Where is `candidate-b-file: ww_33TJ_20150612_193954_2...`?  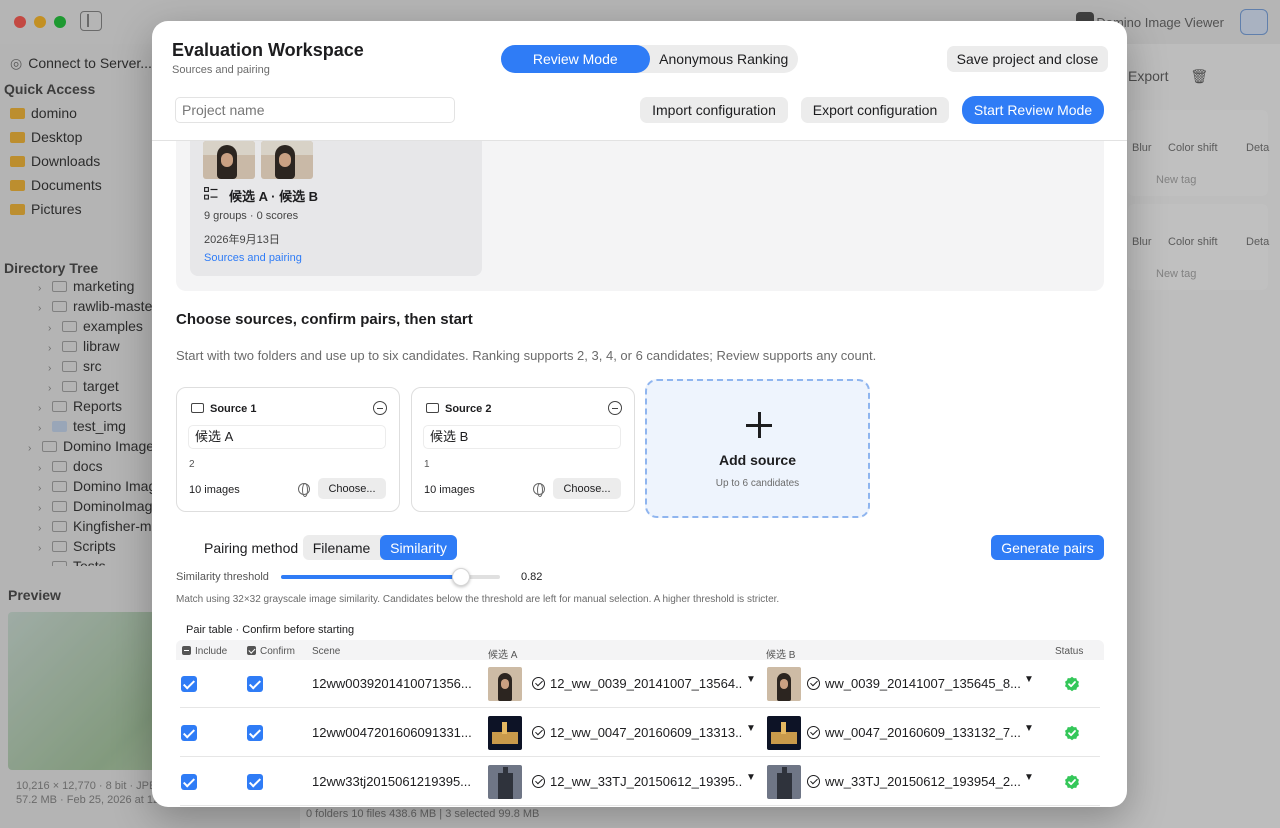 candidate-b-file: ww_33TJ_20150612_193954_2... is located at coordinates (923, 781).